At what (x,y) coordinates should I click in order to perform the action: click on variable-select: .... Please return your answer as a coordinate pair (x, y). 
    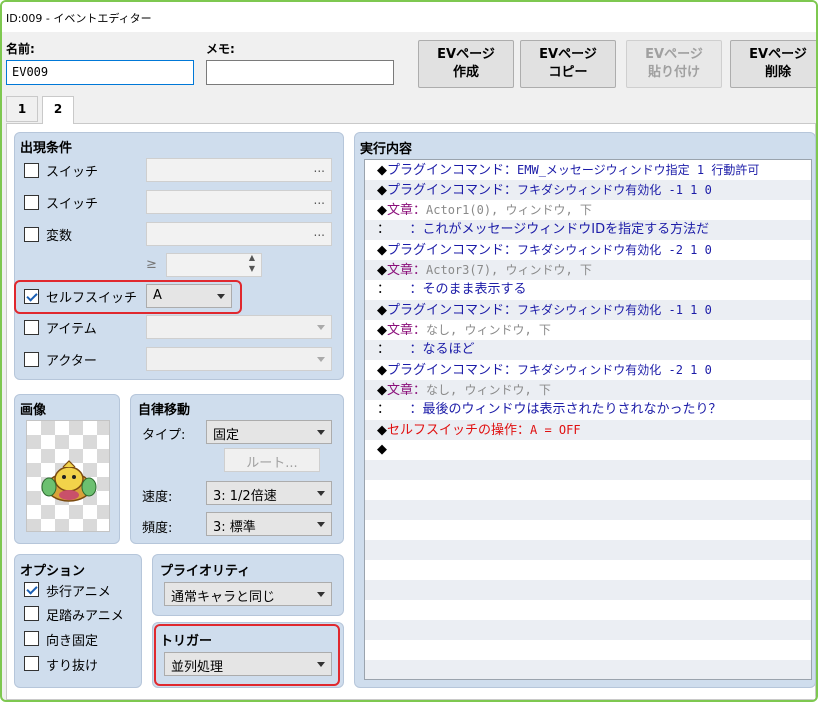
    Looking at the image, I should click on (239, 234).